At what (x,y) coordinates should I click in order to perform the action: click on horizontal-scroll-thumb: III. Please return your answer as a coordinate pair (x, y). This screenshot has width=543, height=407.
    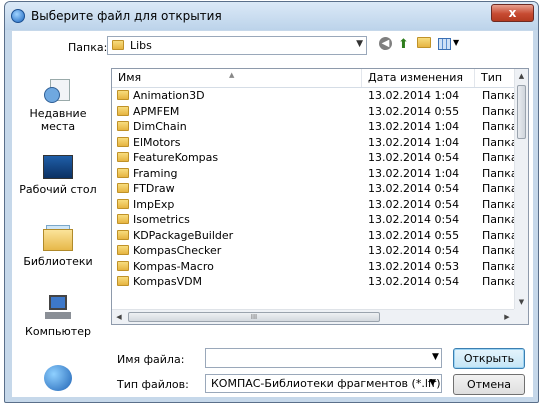
    Looking at the image, I should click on (254, 317).